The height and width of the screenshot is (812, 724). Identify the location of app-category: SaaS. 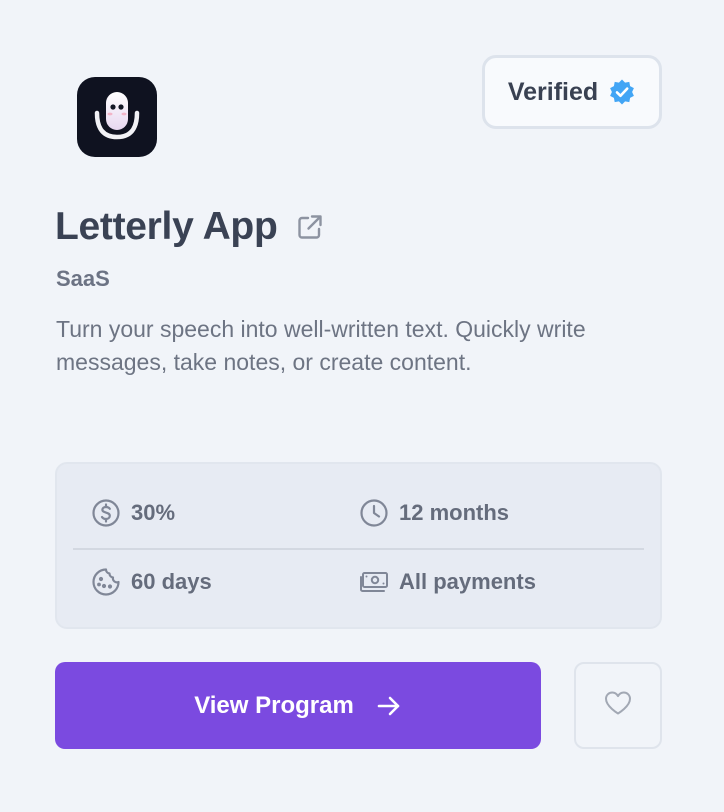
(83, 278).